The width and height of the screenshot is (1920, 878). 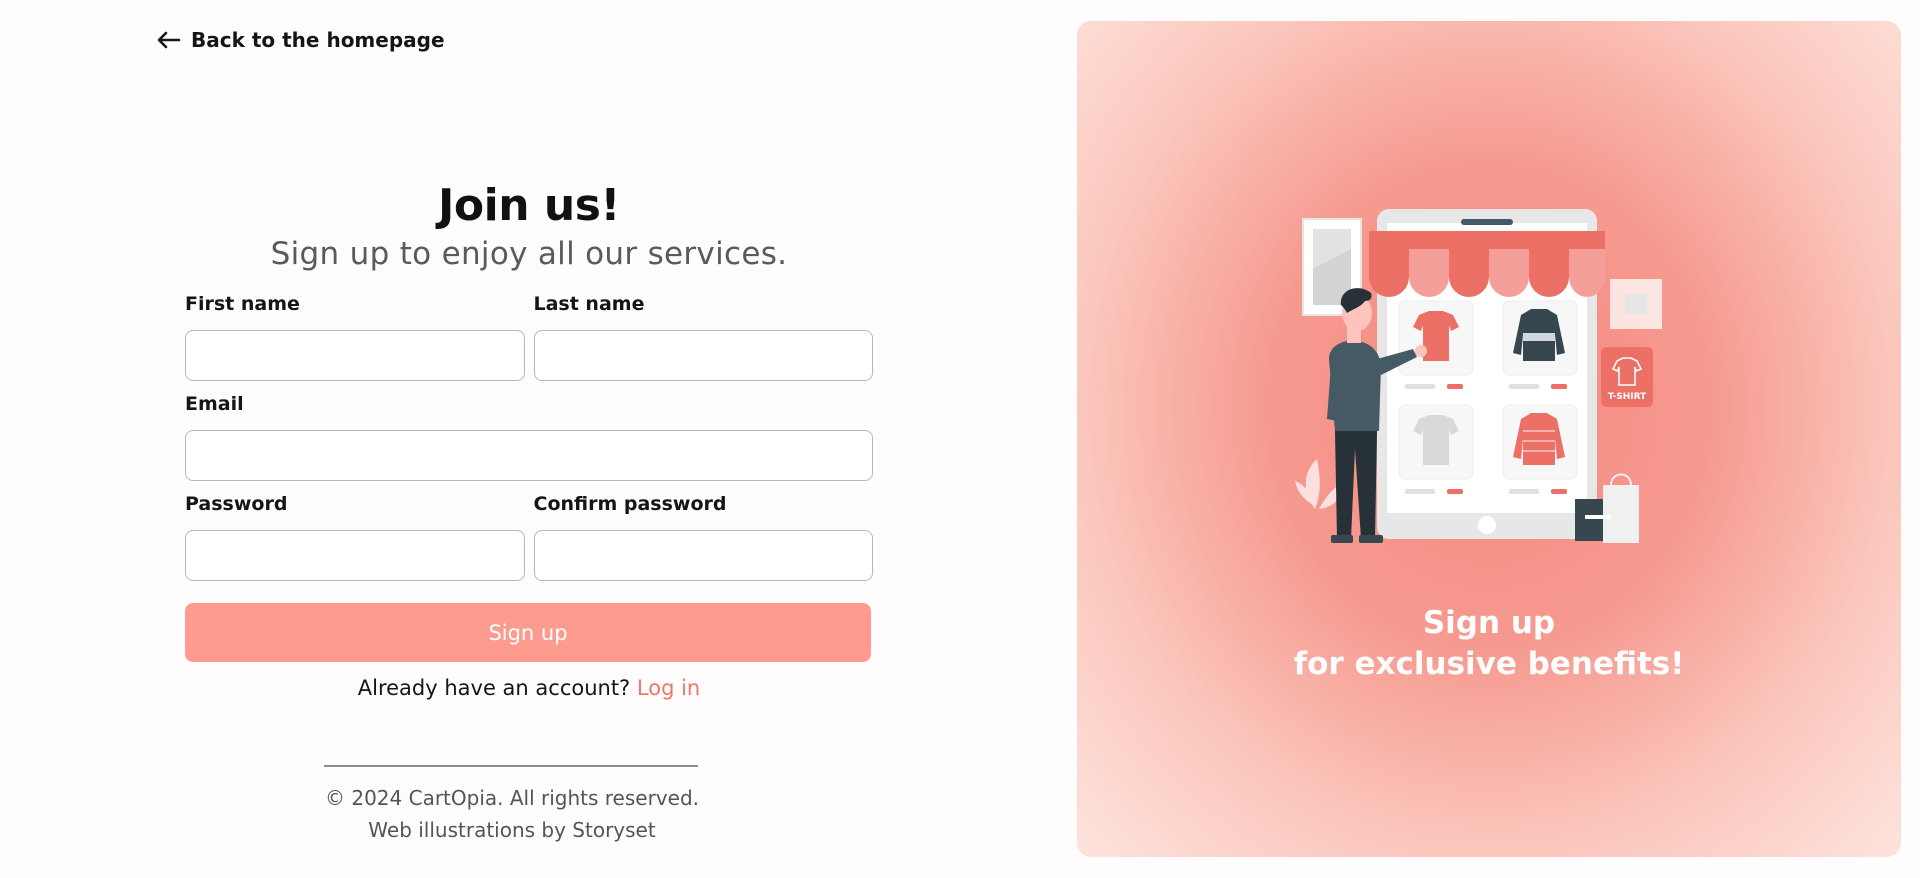 What do you see at coordinates (589, 304) in the screenshot?
I see `last-name-label: Last name` at bounding box center [589, 304].